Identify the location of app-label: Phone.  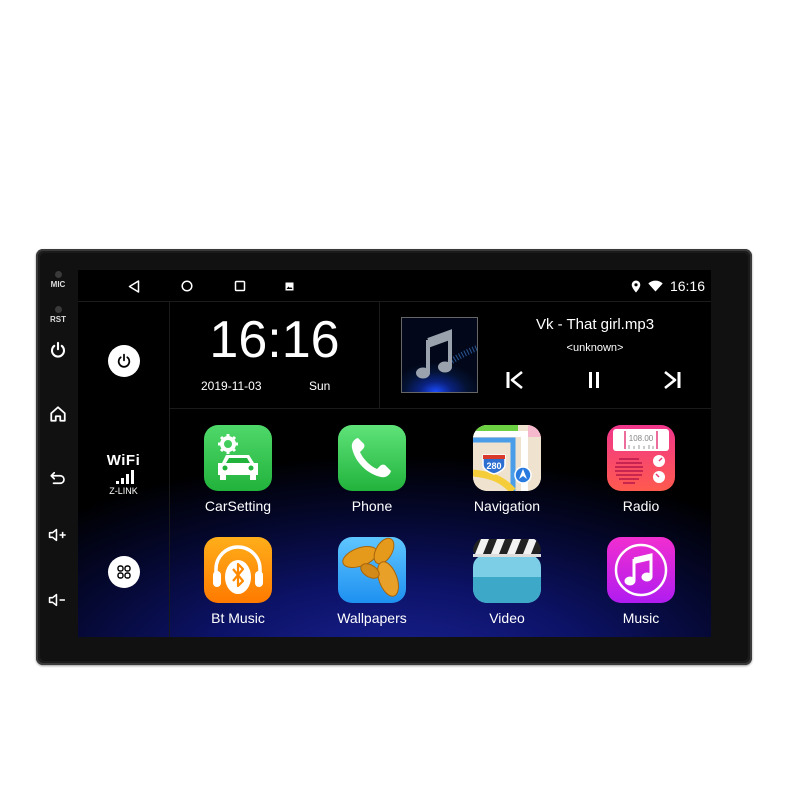
(372, 506).